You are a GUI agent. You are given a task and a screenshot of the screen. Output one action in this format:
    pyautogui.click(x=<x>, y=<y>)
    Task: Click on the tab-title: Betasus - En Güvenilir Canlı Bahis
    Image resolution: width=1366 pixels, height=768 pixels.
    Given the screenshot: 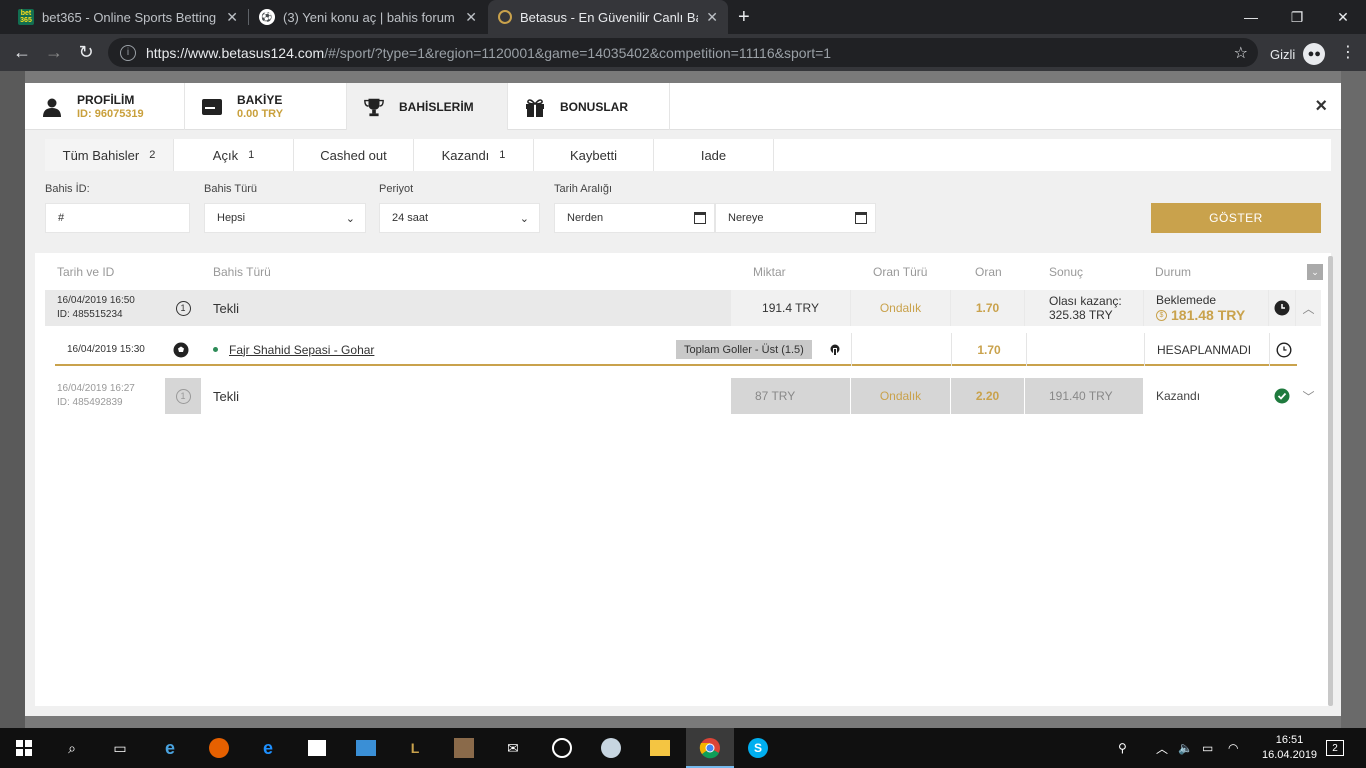 What is the action you would take?
    pyautogui.click(x=609, y=17)
    